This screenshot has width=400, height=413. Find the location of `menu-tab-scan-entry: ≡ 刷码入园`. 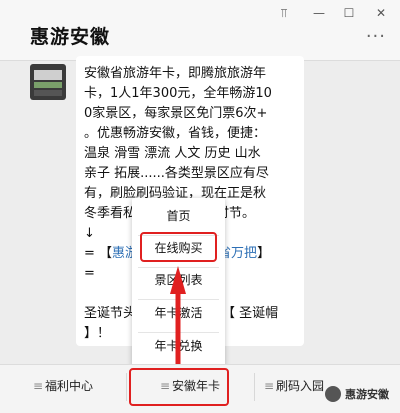

menu-tab-scan-entry: ≡ 刷码入园 is located at coordinates (294, 389).